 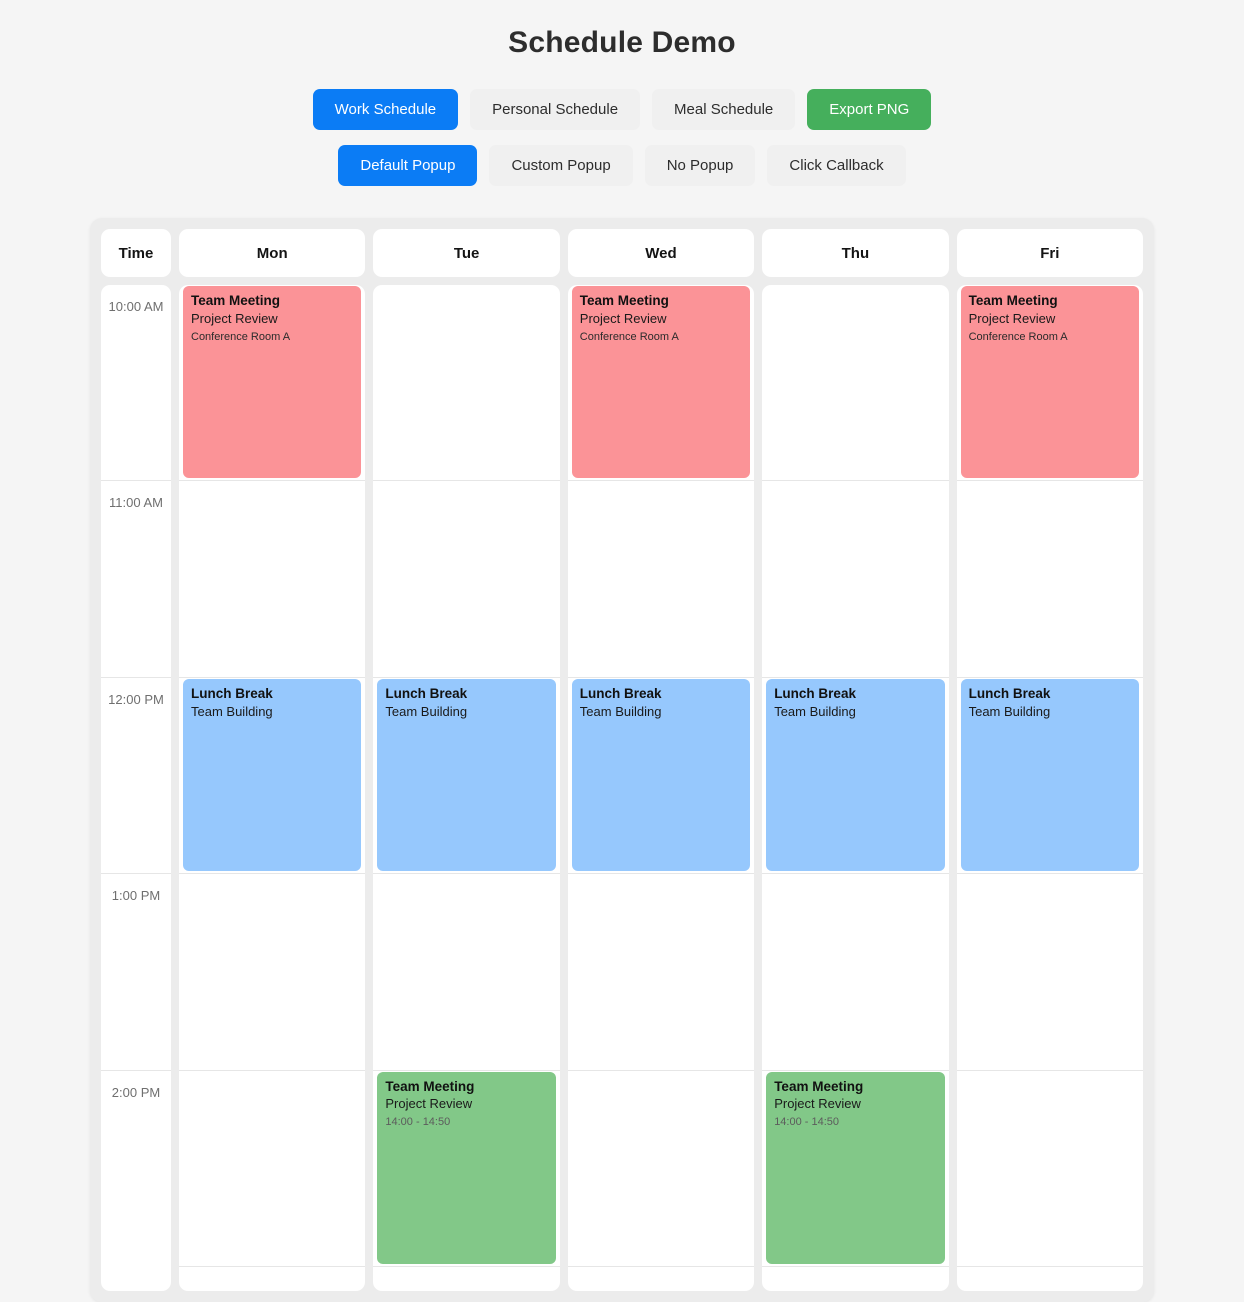 I want to click on default-popup-button: Default Popup, so click(x=408, y=165).